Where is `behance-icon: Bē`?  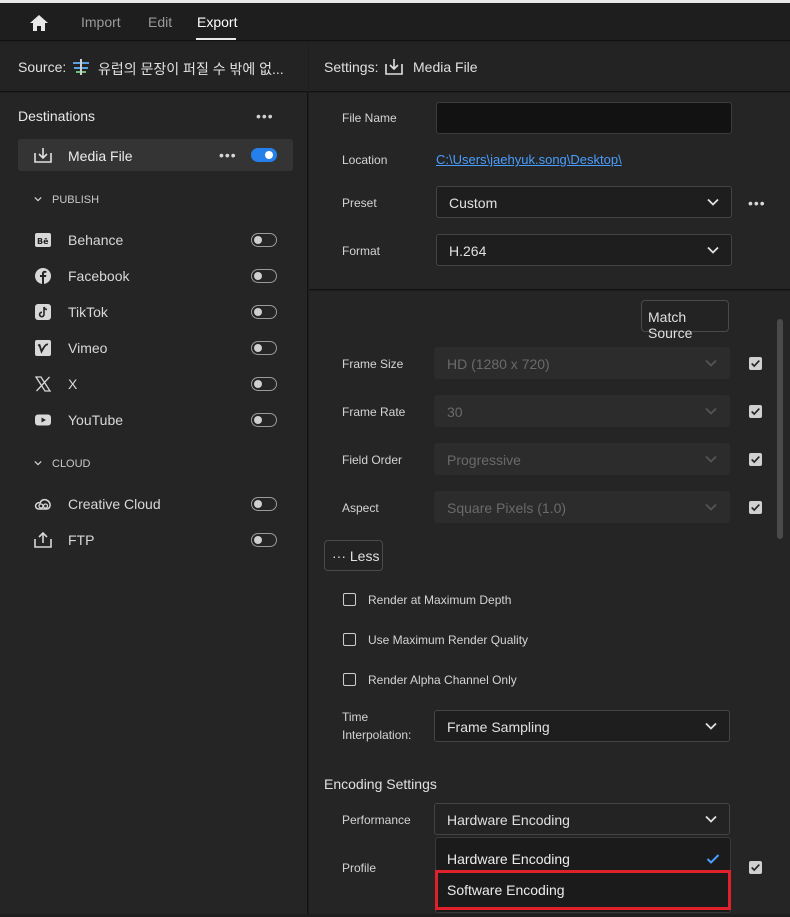 behance-icon: Bē is located at coordinates (43, 240).